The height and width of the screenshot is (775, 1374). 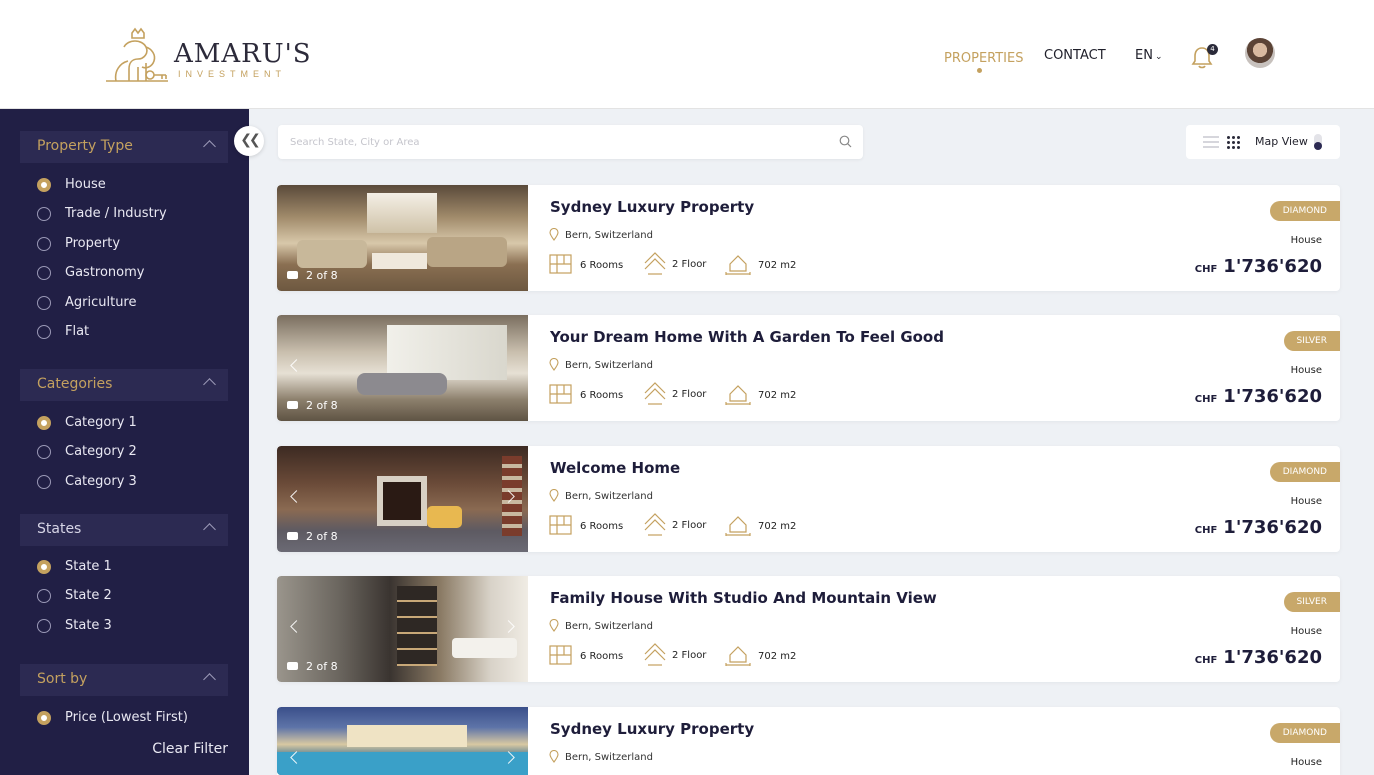 I want to click on language-selector: EN ⌄, so click(x=1149, y=55).